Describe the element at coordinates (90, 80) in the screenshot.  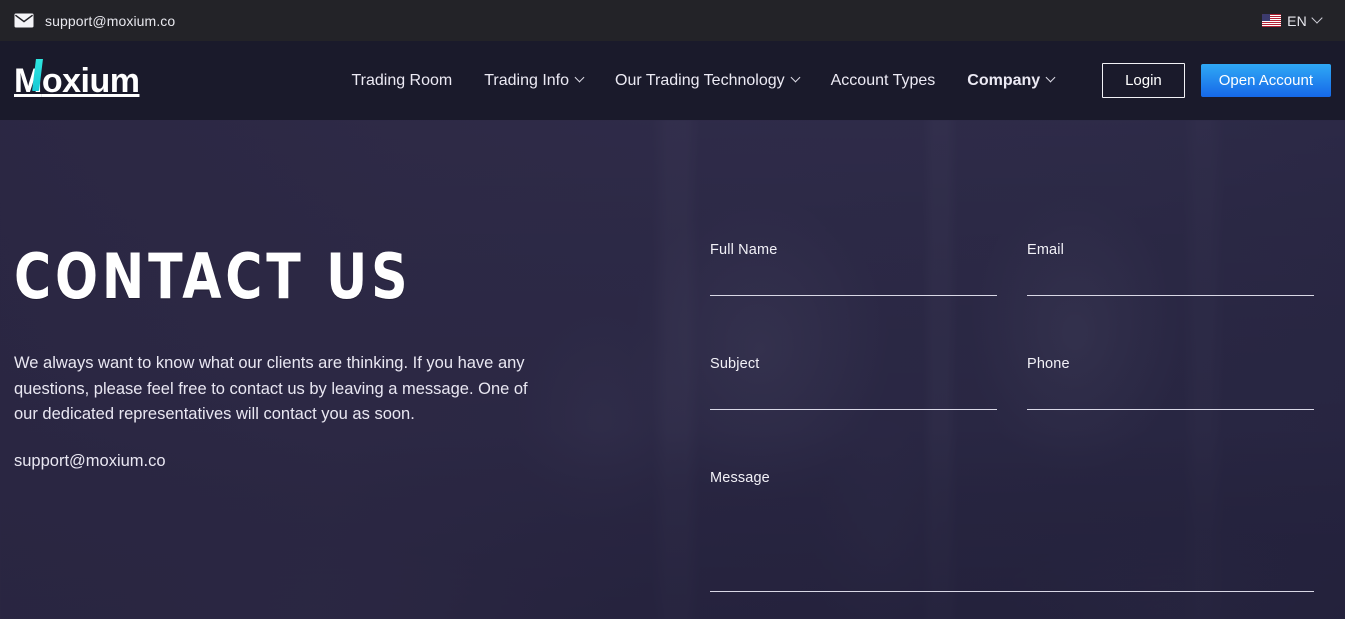
I see `logo-text: oxium` at that location.